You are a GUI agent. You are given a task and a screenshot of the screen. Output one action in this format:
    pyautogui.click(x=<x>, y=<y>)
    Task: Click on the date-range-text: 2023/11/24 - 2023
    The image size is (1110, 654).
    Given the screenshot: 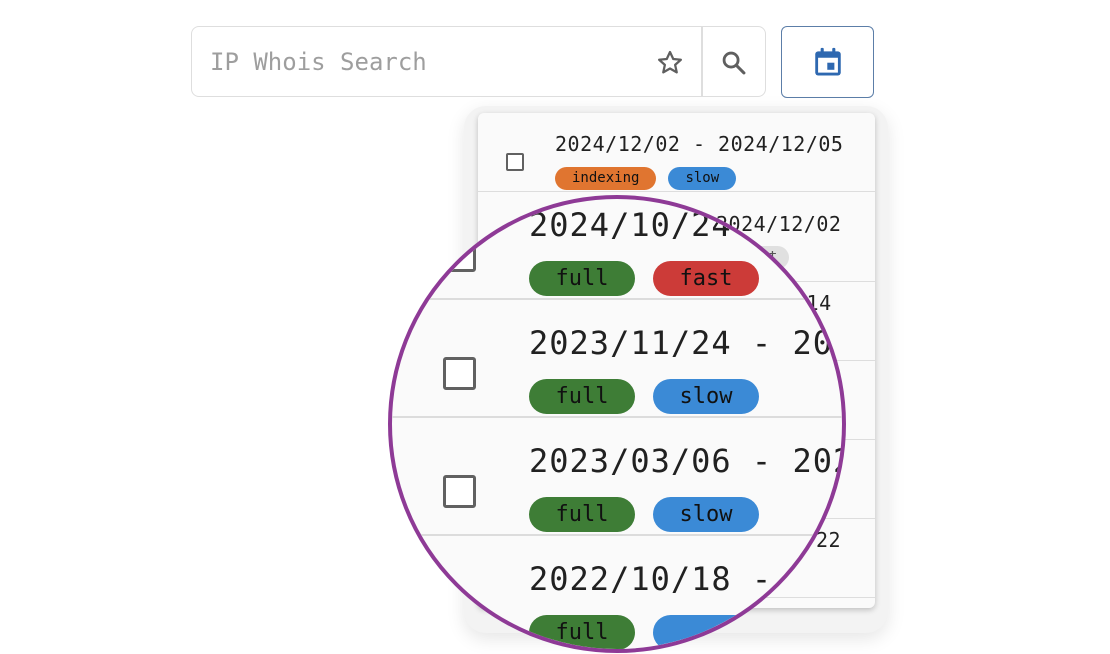 What is the action you would take?
    pyautogui.click(x=687, y=343)
    